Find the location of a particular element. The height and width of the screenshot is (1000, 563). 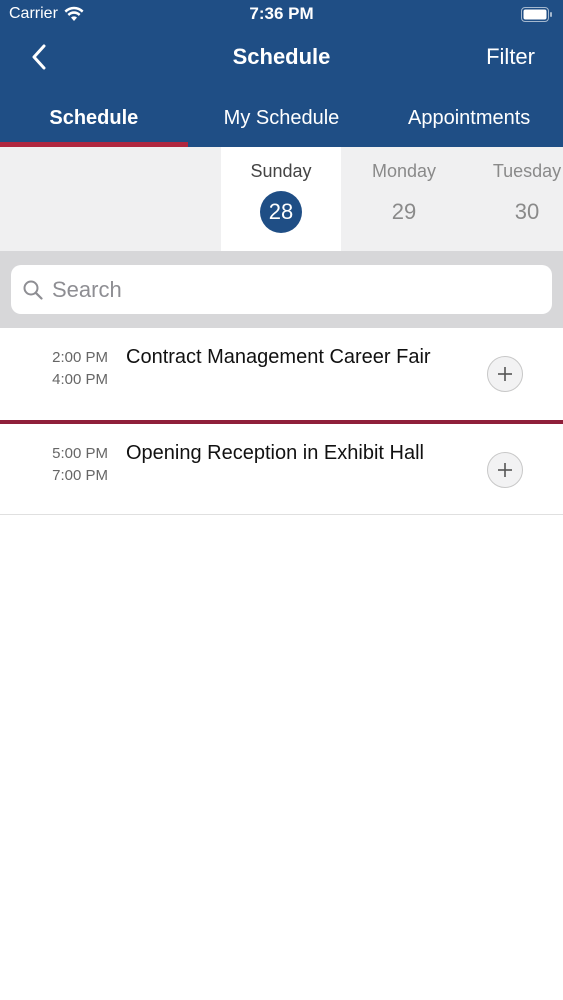

search-area is located at coordinates (281, 289).